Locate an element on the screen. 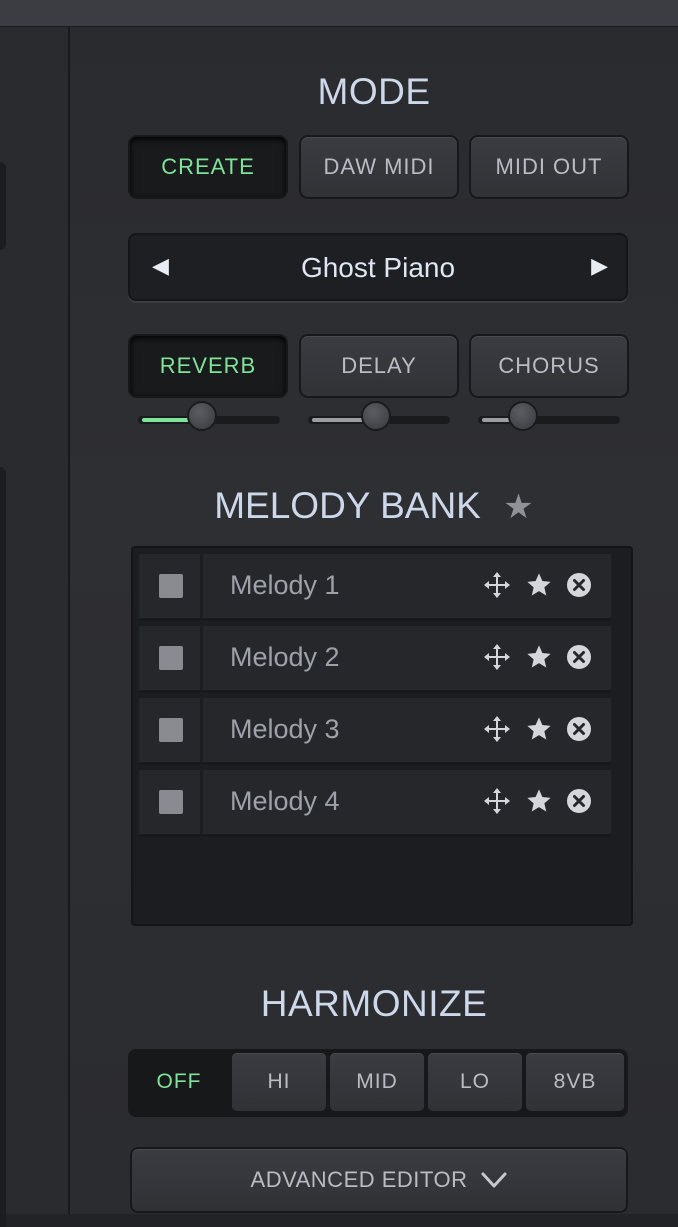  delay-button: DELAY is located at coordinates (379, 366).